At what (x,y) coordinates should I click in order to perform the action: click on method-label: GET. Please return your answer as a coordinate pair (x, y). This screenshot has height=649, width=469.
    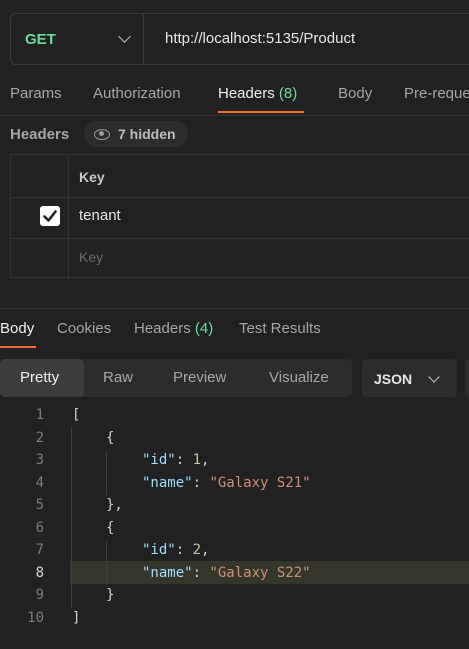
    Looking at the image, I should click on (40, 39).